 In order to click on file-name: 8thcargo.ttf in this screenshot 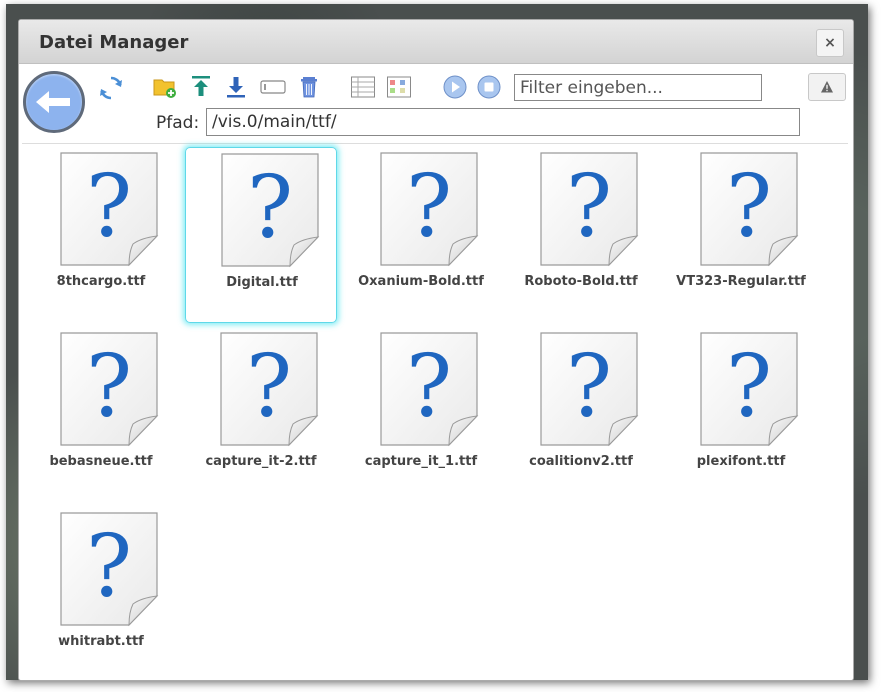, I will do `click(101, 281)`.